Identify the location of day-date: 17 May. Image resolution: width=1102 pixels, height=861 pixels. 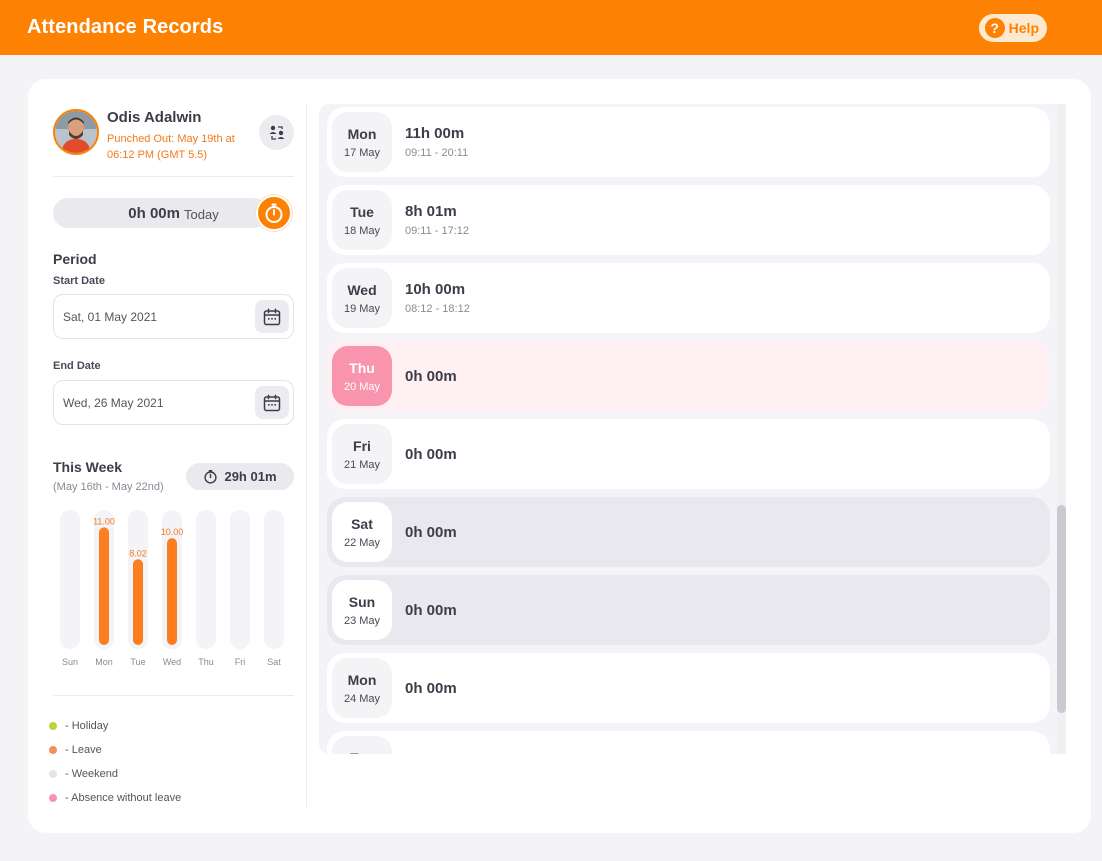
(362, 152).